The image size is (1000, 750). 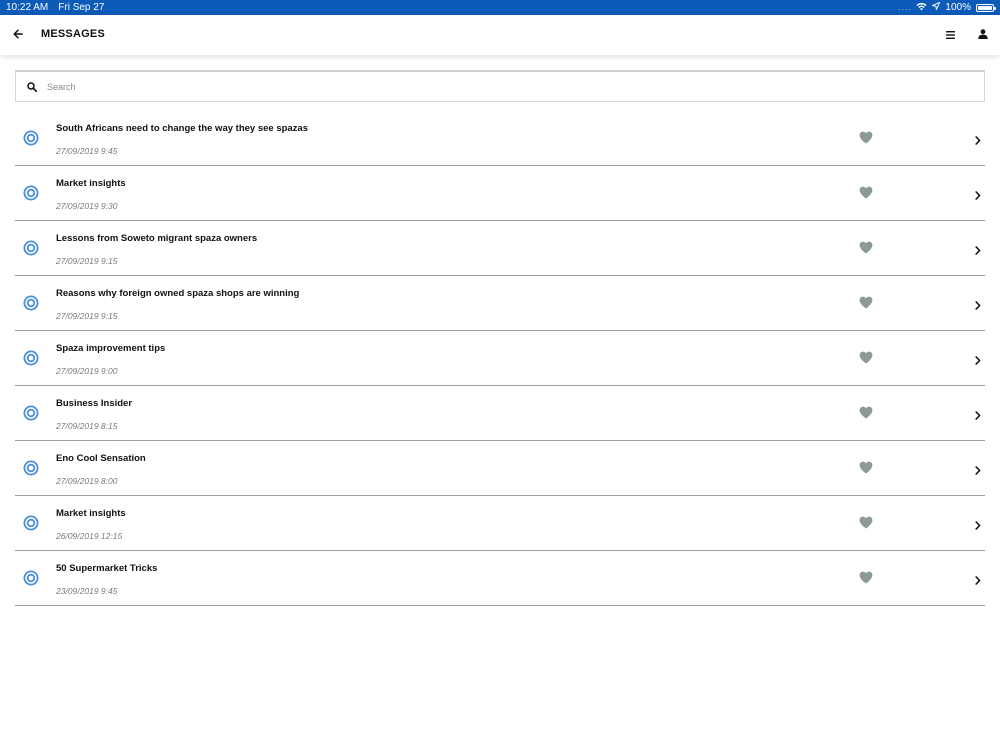 What do you see at coordinates (500, 7) in the screenshot?
I see `status-bar: 10:22 AM Fri Sep 27 .... 100%` at bounding box center [500, 7].